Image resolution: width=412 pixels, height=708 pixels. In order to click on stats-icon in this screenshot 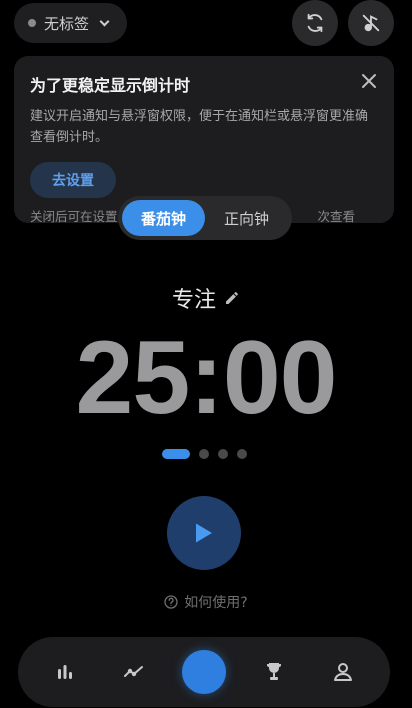, I will do `click(64, 672)`.